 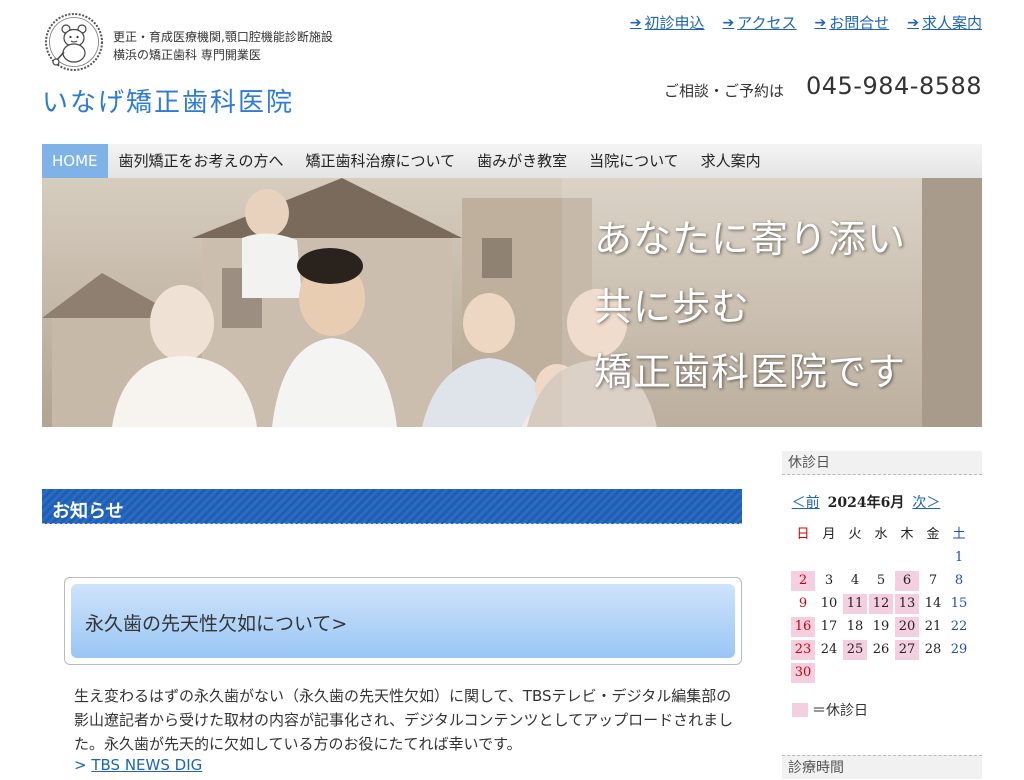 I want to click on calendar-week-row: 16 17 18 19 20 21 22, so click(x=881, y=626).